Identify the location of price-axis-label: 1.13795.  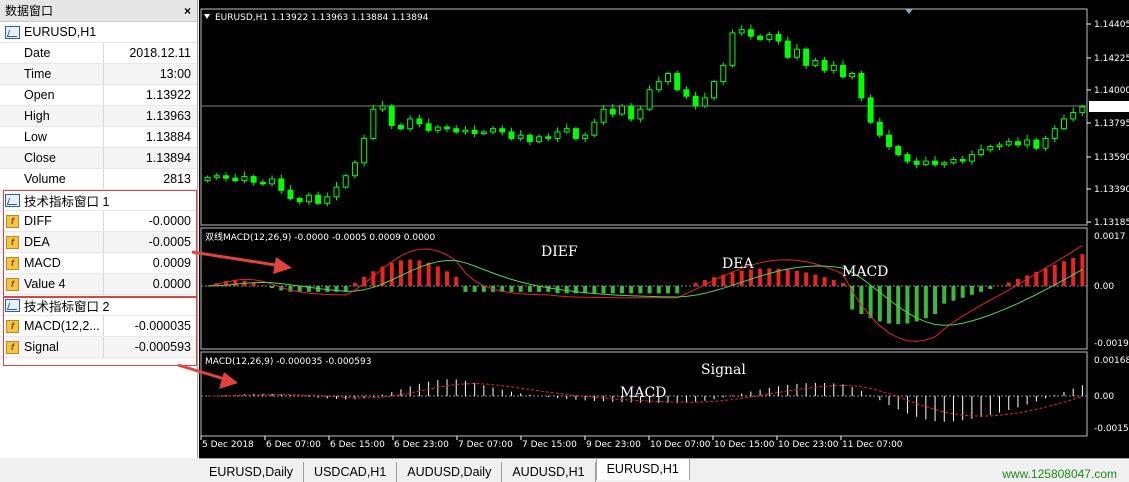
(1111, 124).